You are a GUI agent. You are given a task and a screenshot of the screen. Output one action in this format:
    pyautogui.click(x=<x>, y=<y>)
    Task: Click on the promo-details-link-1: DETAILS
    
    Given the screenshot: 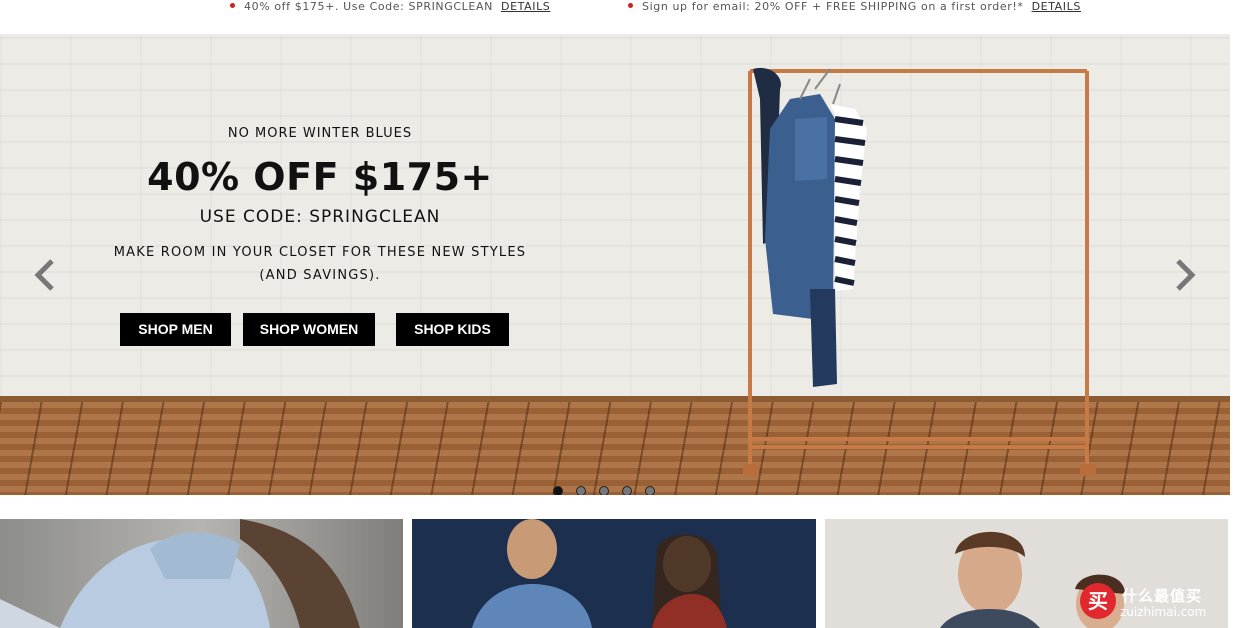 What is the action you would take?
    pyautogui.click(x=525, y=6)
    